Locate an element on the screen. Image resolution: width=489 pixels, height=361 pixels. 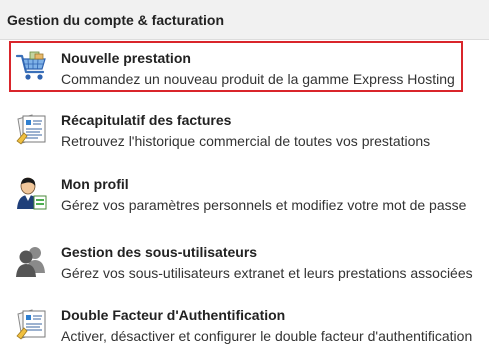
section-header: Gestion du compte & facturation is located at coordinates (244, 20).